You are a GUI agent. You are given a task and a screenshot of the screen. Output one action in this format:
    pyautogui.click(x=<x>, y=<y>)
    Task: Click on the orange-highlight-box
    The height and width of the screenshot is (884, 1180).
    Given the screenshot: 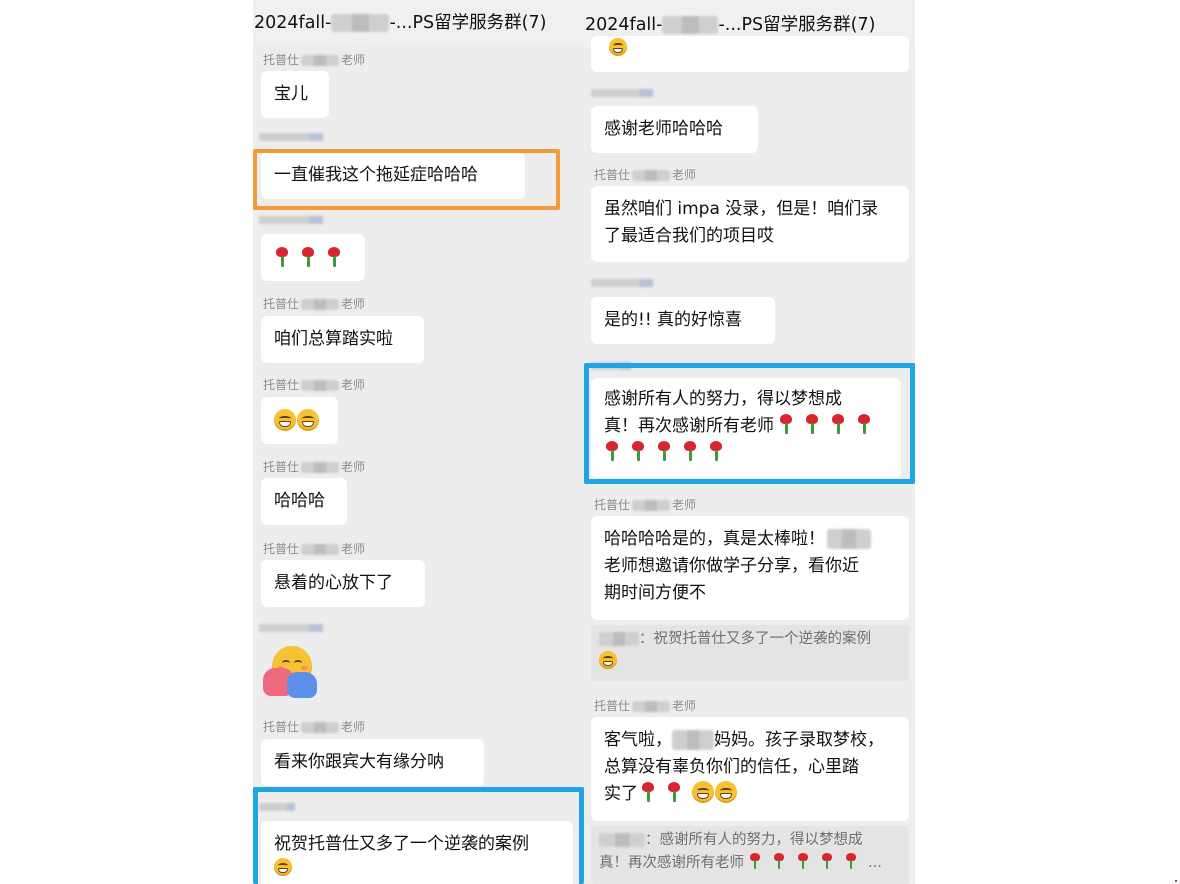 What is the action you would take?
    pyautogui.click(x=406, y=179)
    